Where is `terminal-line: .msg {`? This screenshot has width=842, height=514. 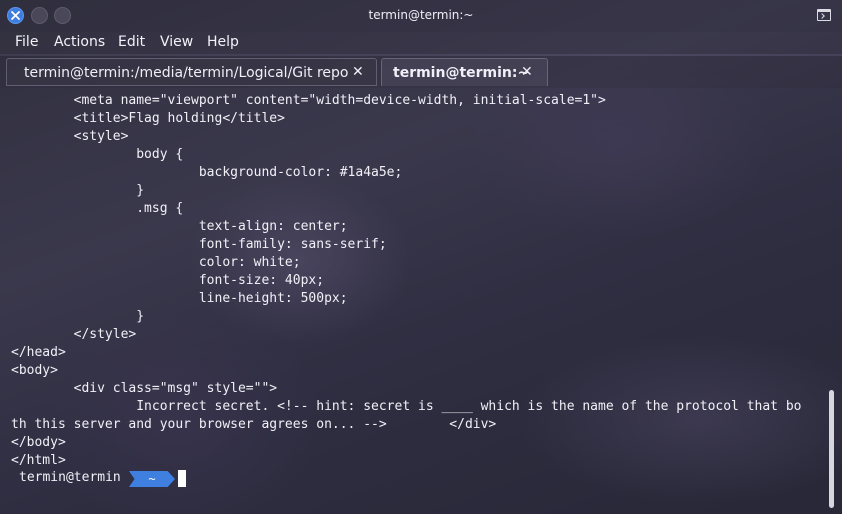 terminal-line: .msg { is located at coordinates (97, 208).